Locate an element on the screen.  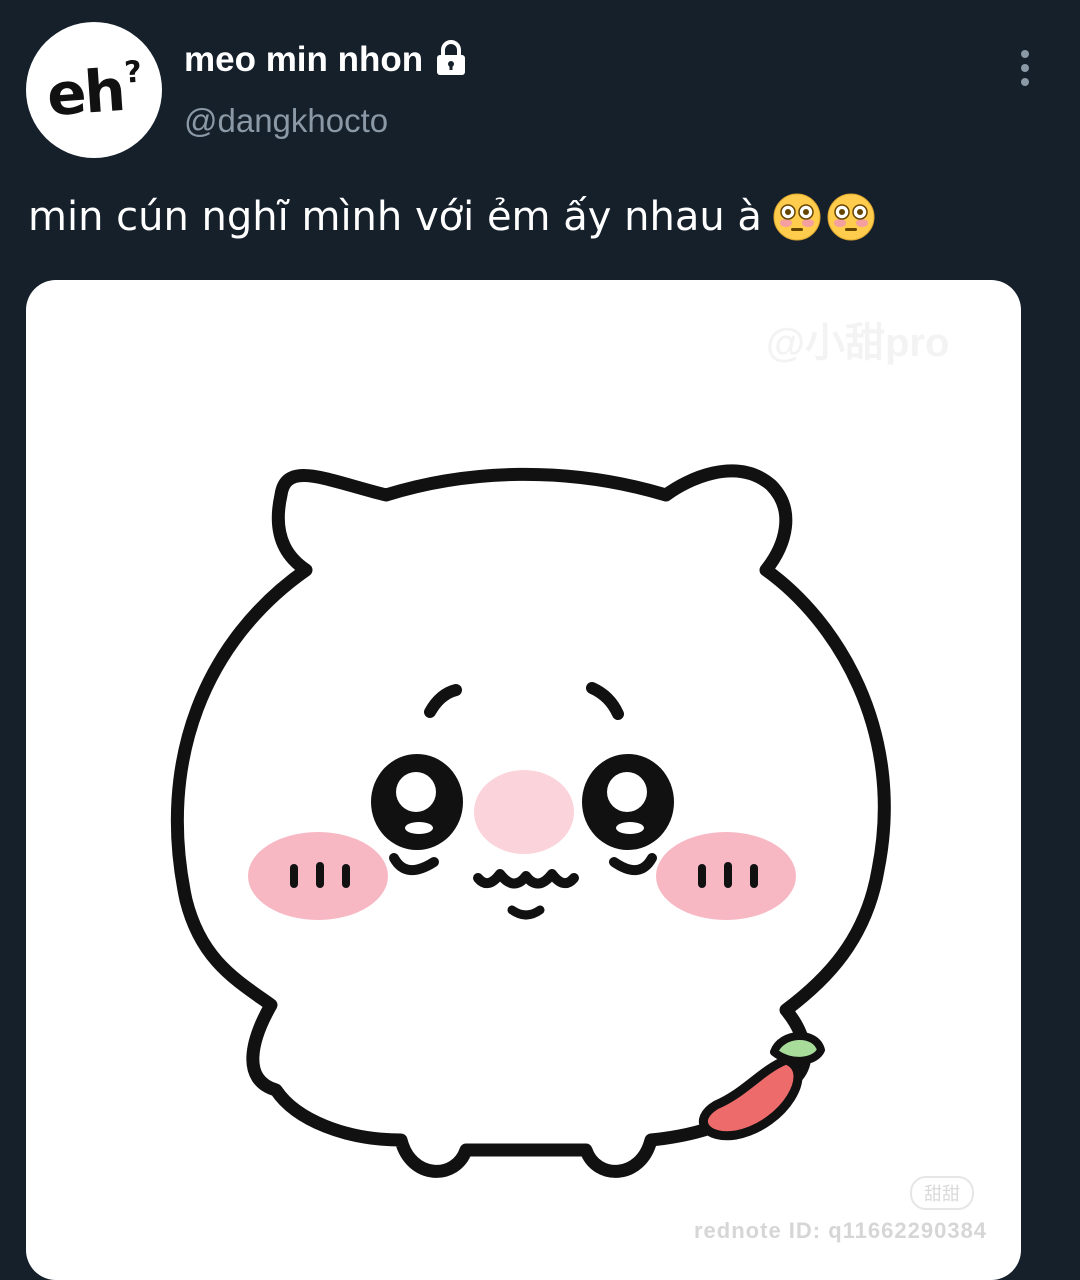
watermark-id: rednote ID: q11662290384 is located at coordinates (841, 1230).